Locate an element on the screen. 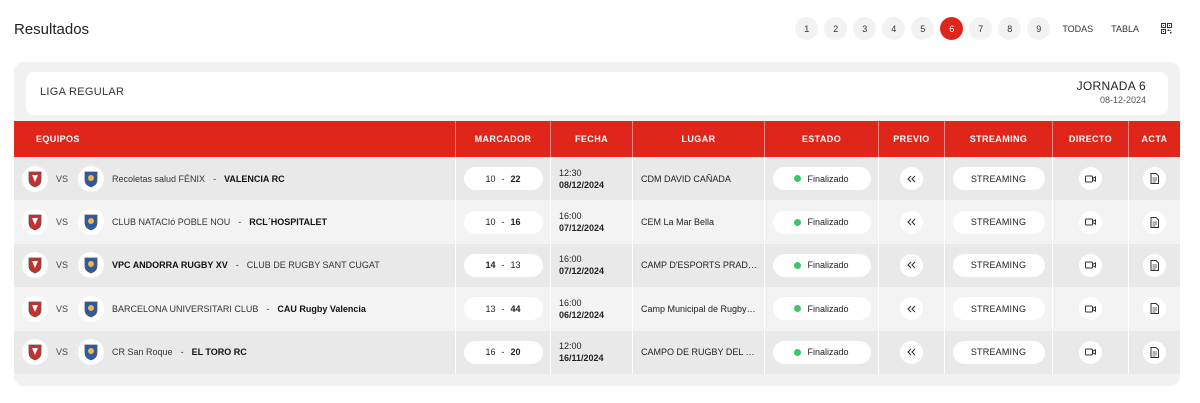 The width and height of the screenshot is (1200, 403). match-date: 07/12/2024 is located at coordinates (582, 271).